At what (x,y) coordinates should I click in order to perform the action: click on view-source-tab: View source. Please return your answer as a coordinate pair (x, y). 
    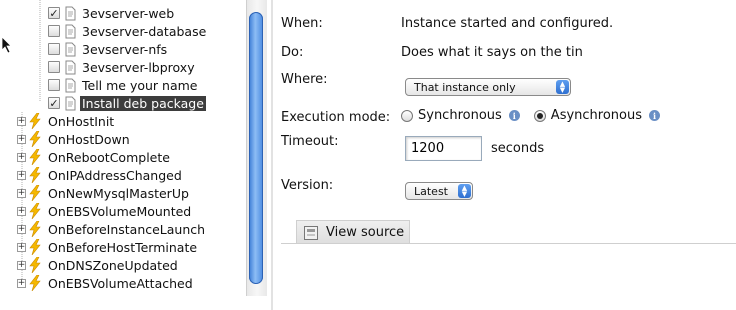
    Looking at the image, I should click on (353, 232).